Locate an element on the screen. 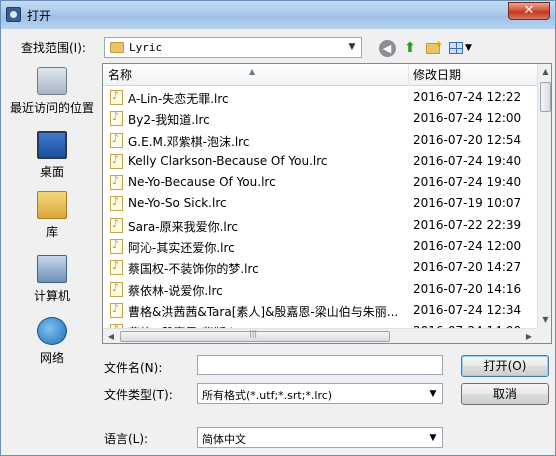 The height and width of the screenshot is (456, 556). place-computer: 计算机 is located at coordinates (52, 283).